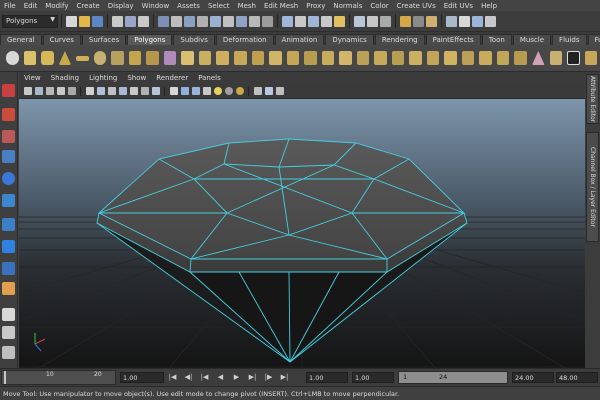  I want to click on triangulate-icon, so click(380, 58).